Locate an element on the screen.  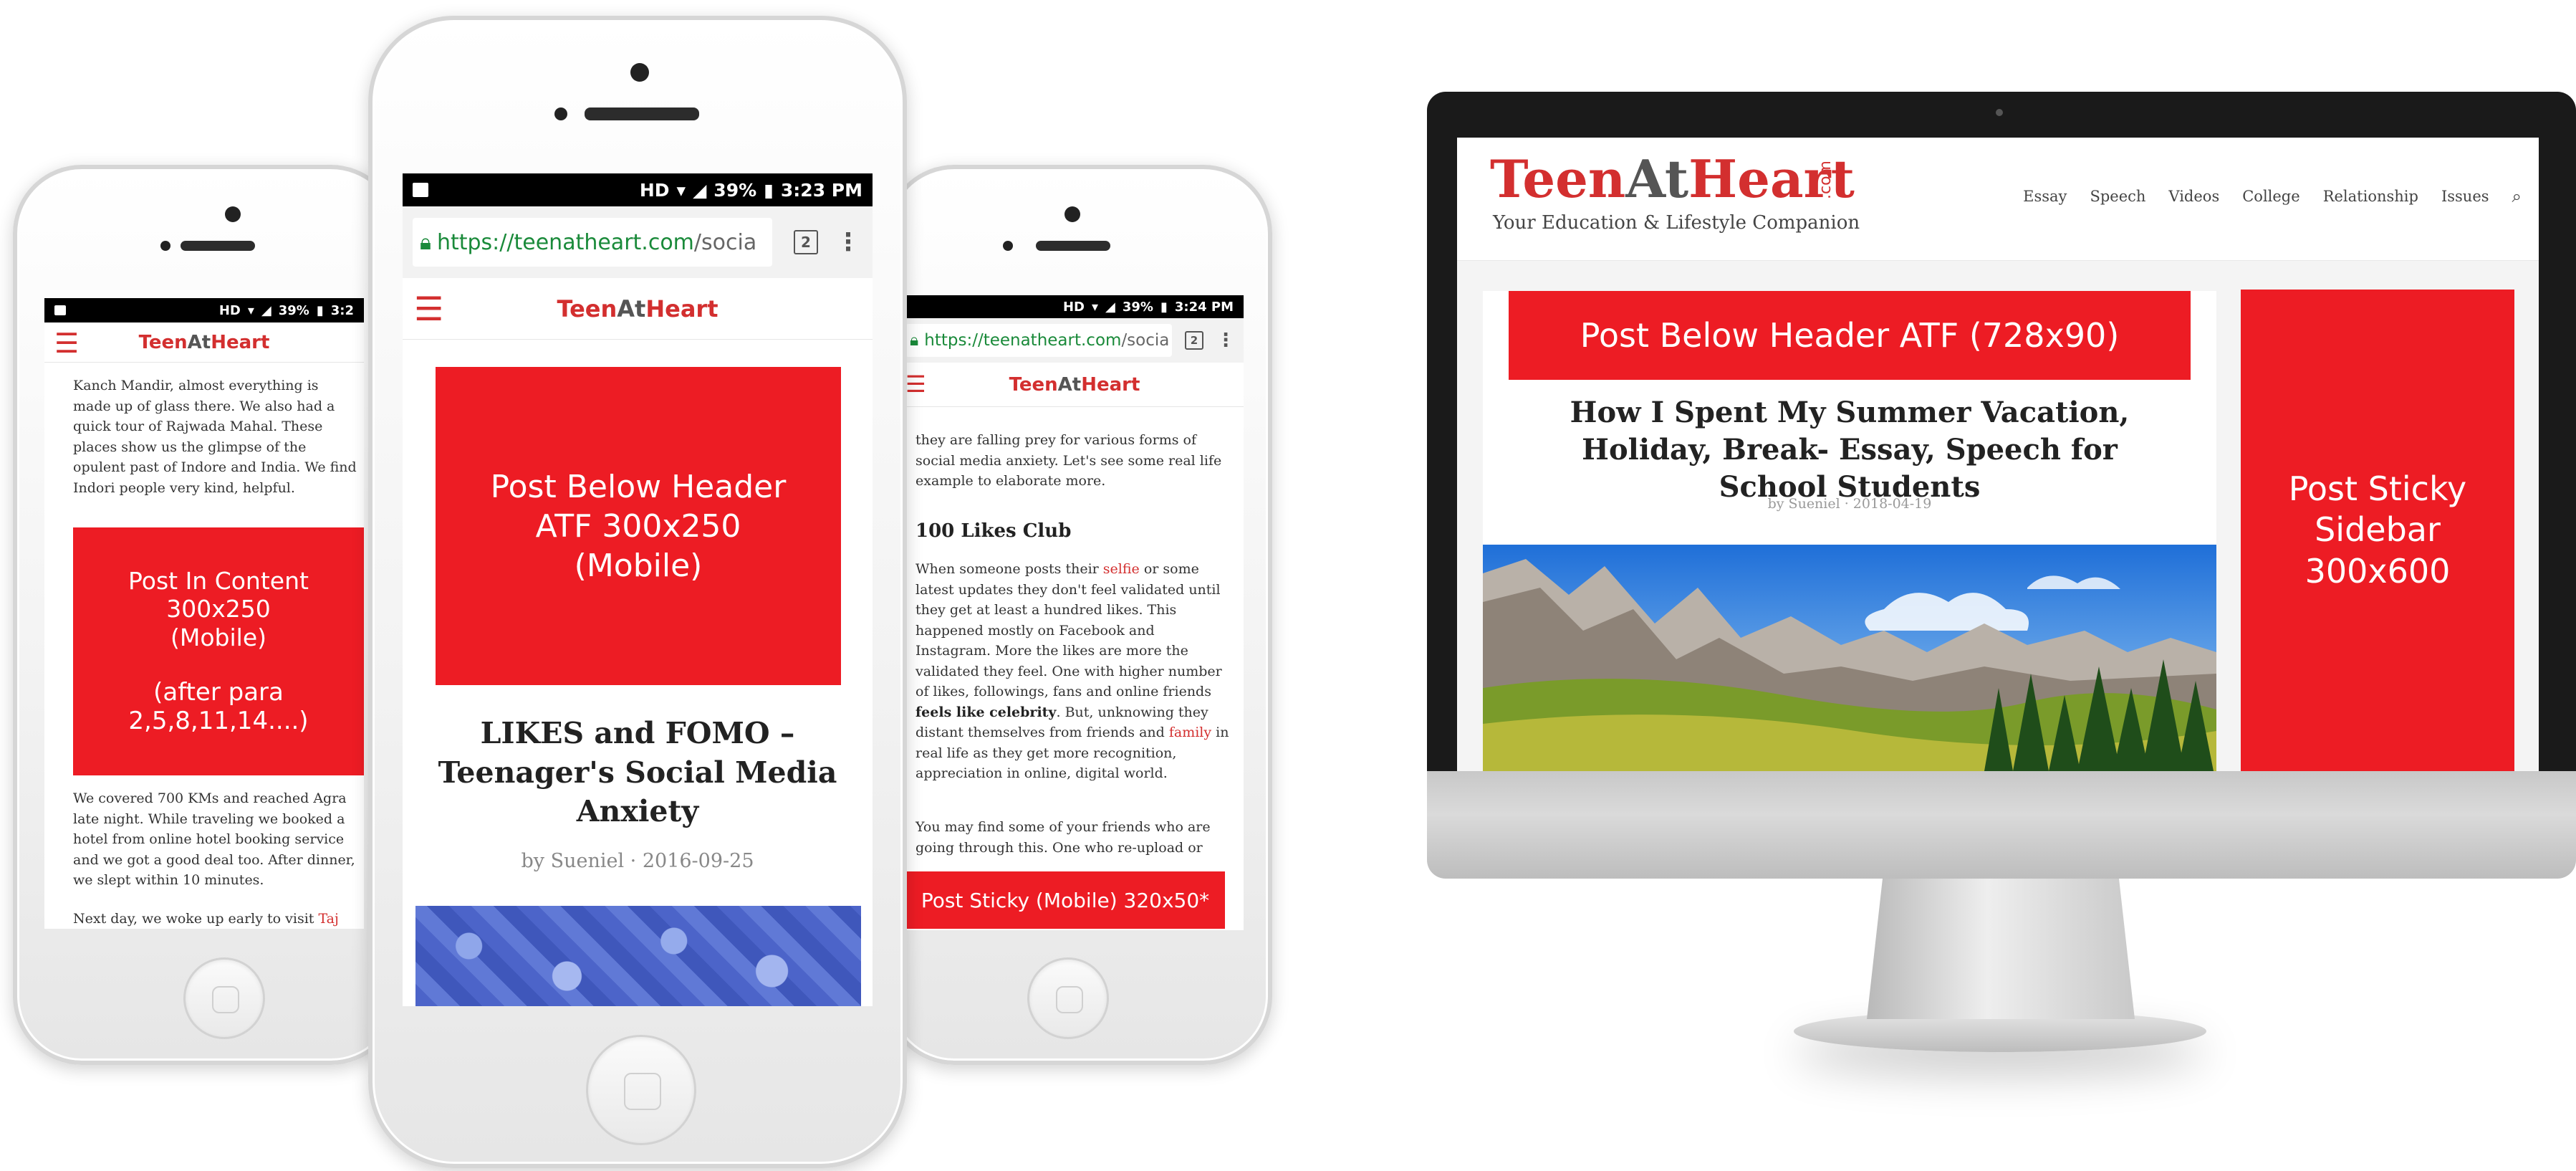
article-link: Taj is located at coordinates (328, 919).